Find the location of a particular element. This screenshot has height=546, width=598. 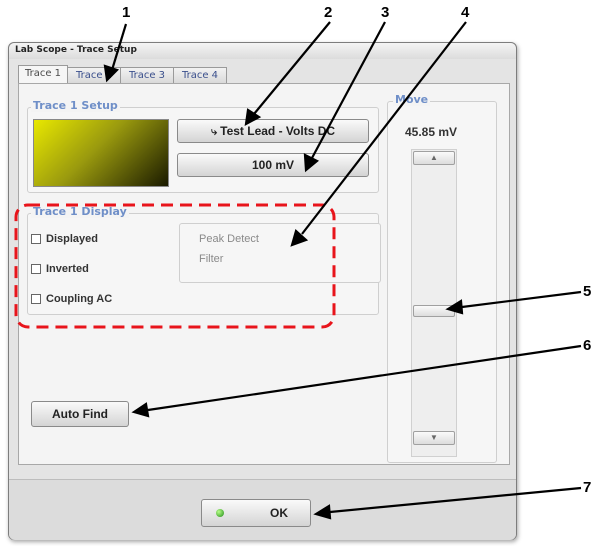

callout-1: 1 is located at coordinates (126, 12).